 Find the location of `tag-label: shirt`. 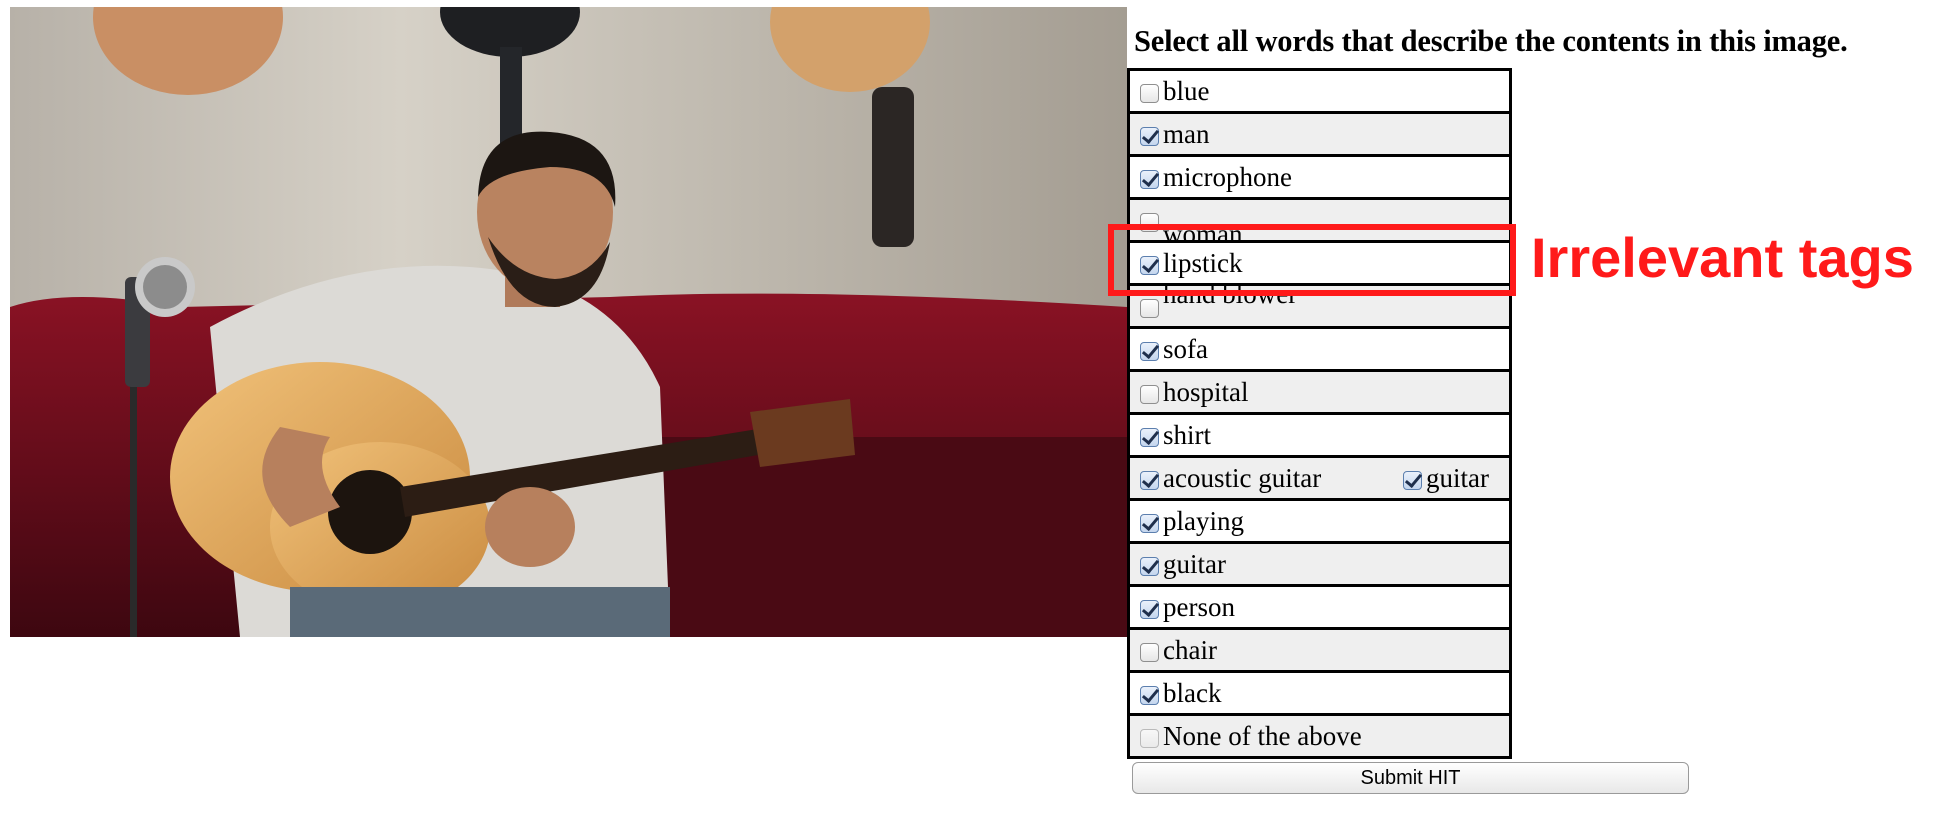

tag-label: shirt is located at coordinates (1187, 435).